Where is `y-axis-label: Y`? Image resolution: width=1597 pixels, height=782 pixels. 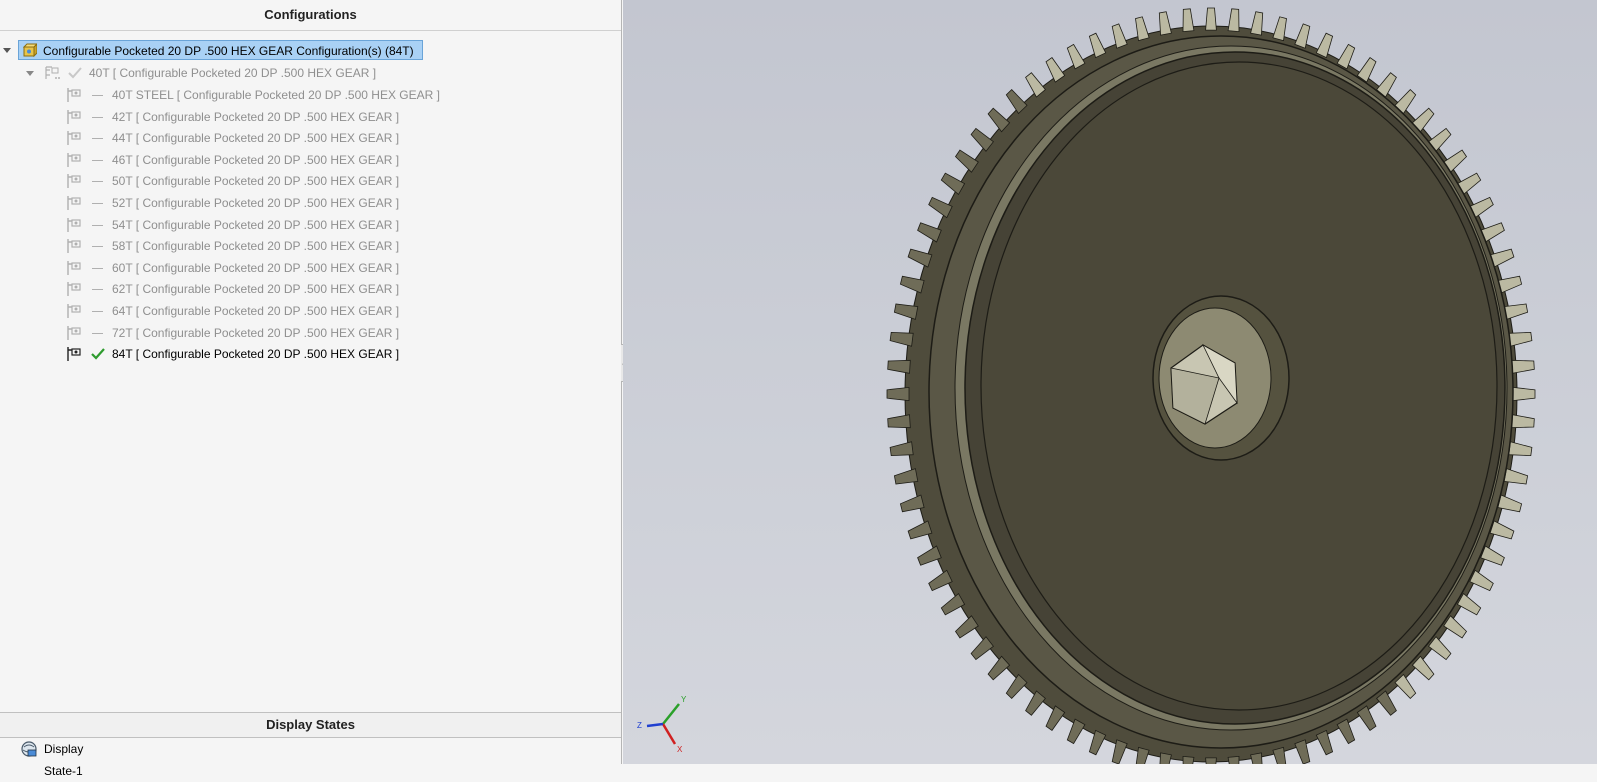 y-axis-label: Y is located at coordinates (684, 699).